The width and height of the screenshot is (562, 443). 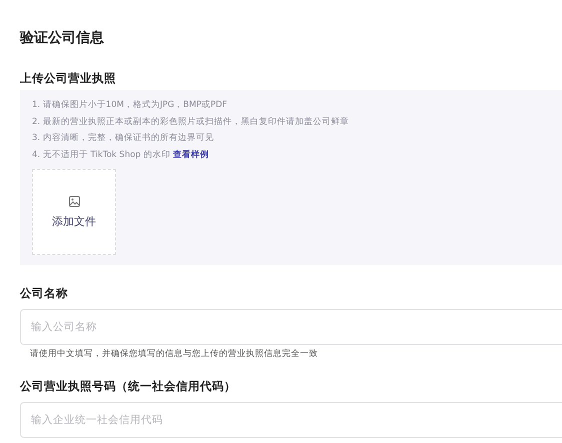 What do you see at coordinates (74, 201) in the screenshot?
I see `image-icon` at bounding box center [74, 201].